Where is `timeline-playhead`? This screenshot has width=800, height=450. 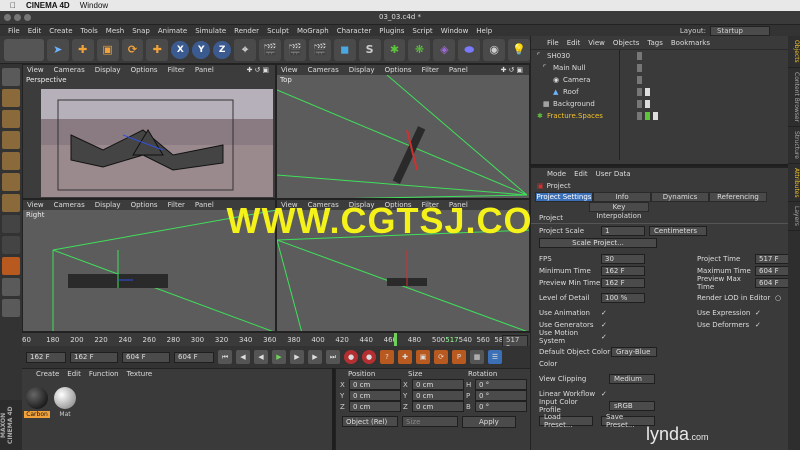 timeline-playhead is located at coordinates (395, 340).